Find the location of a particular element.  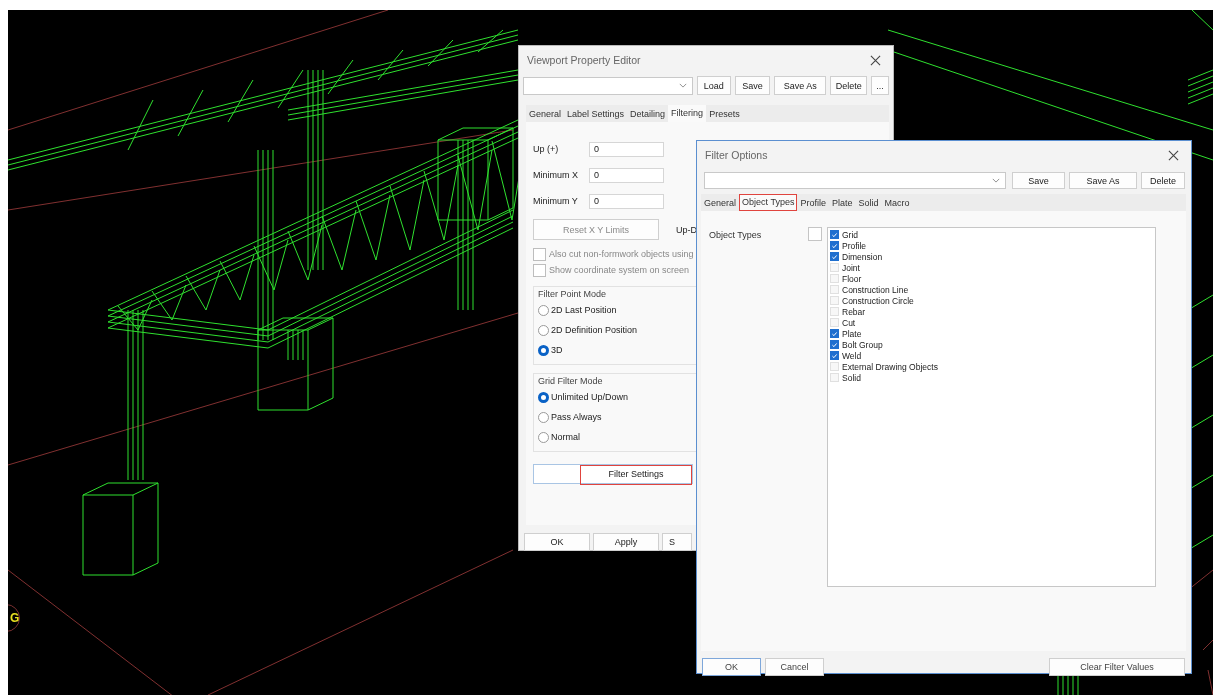

tab: Plate is located at coordinates (842, 203).